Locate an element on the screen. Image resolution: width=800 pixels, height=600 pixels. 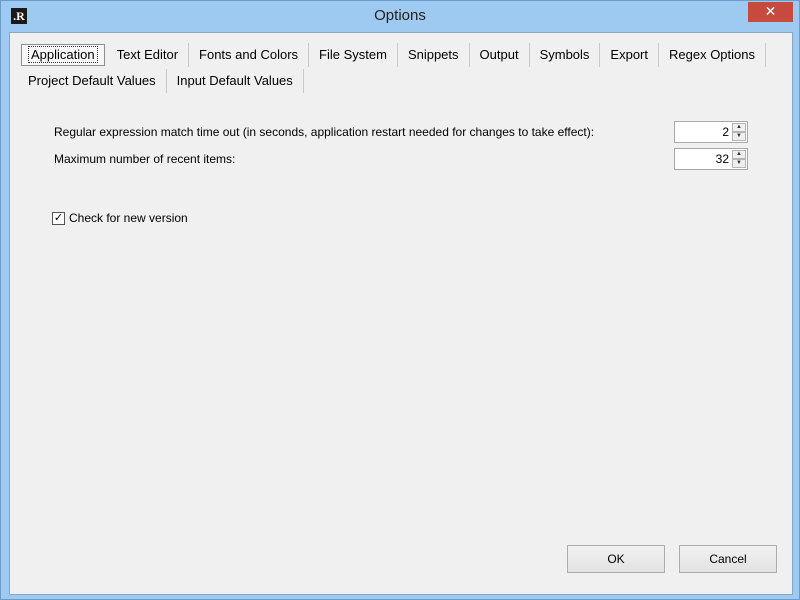
timeout-spinner-arrows: ▲ ▼ is located at coordinates (739, 132).